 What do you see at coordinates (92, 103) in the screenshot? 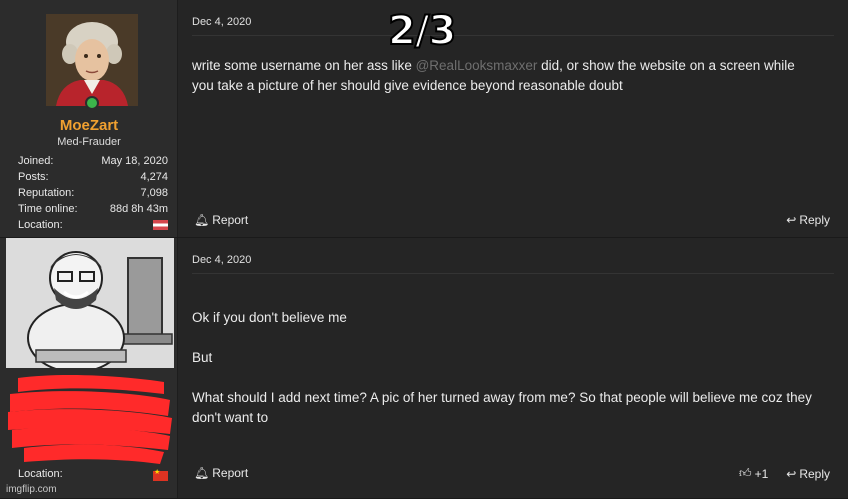
I see `online-status-icon` at bounding box center [92, 103].